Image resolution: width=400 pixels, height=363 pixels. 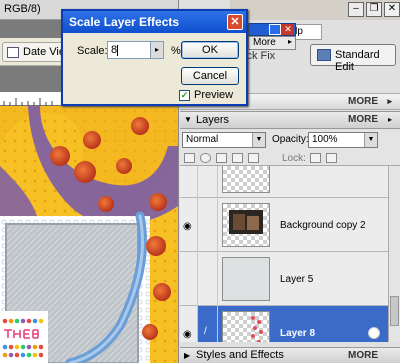 I want to click on panel-more-label-1: MORE, so click(x=363, y=101).